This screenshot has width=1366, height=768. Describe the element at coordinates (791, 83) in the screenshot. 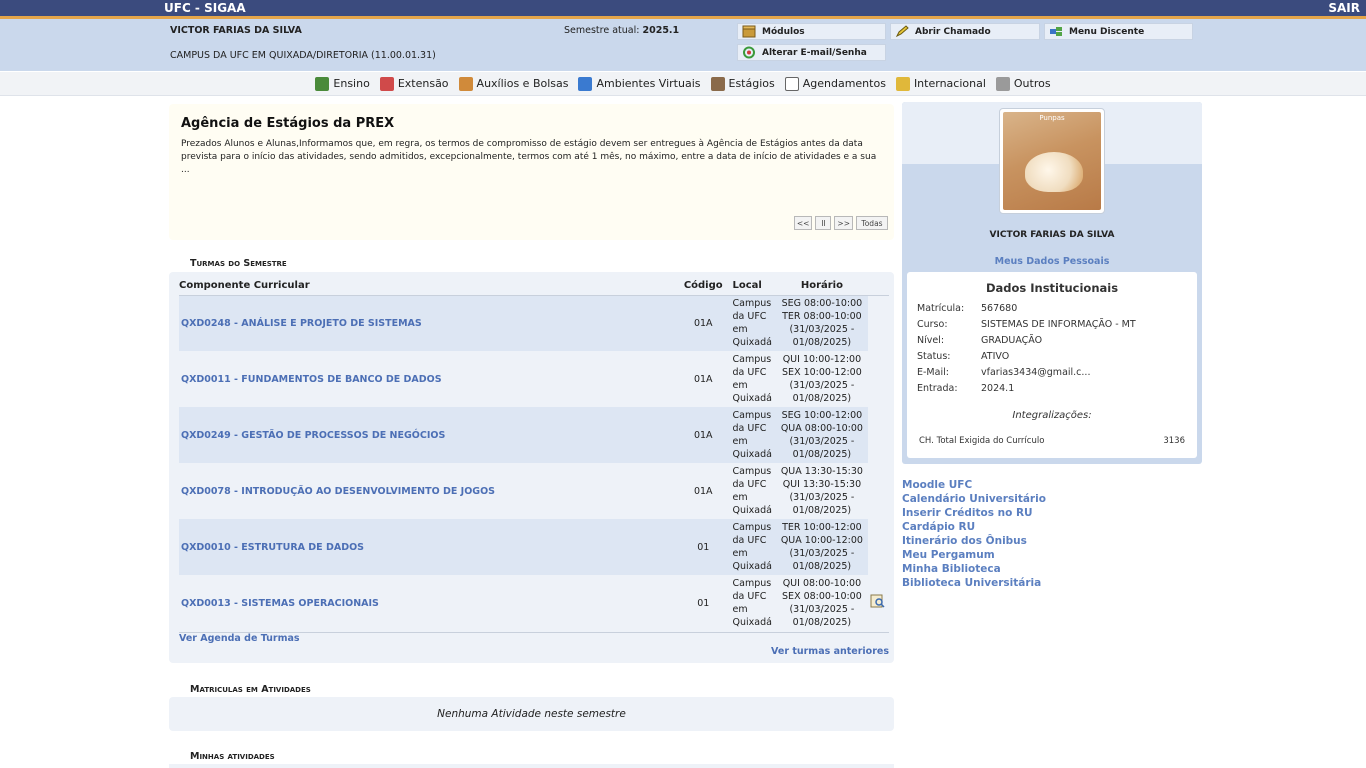

I see `calendar-icon` at that location.